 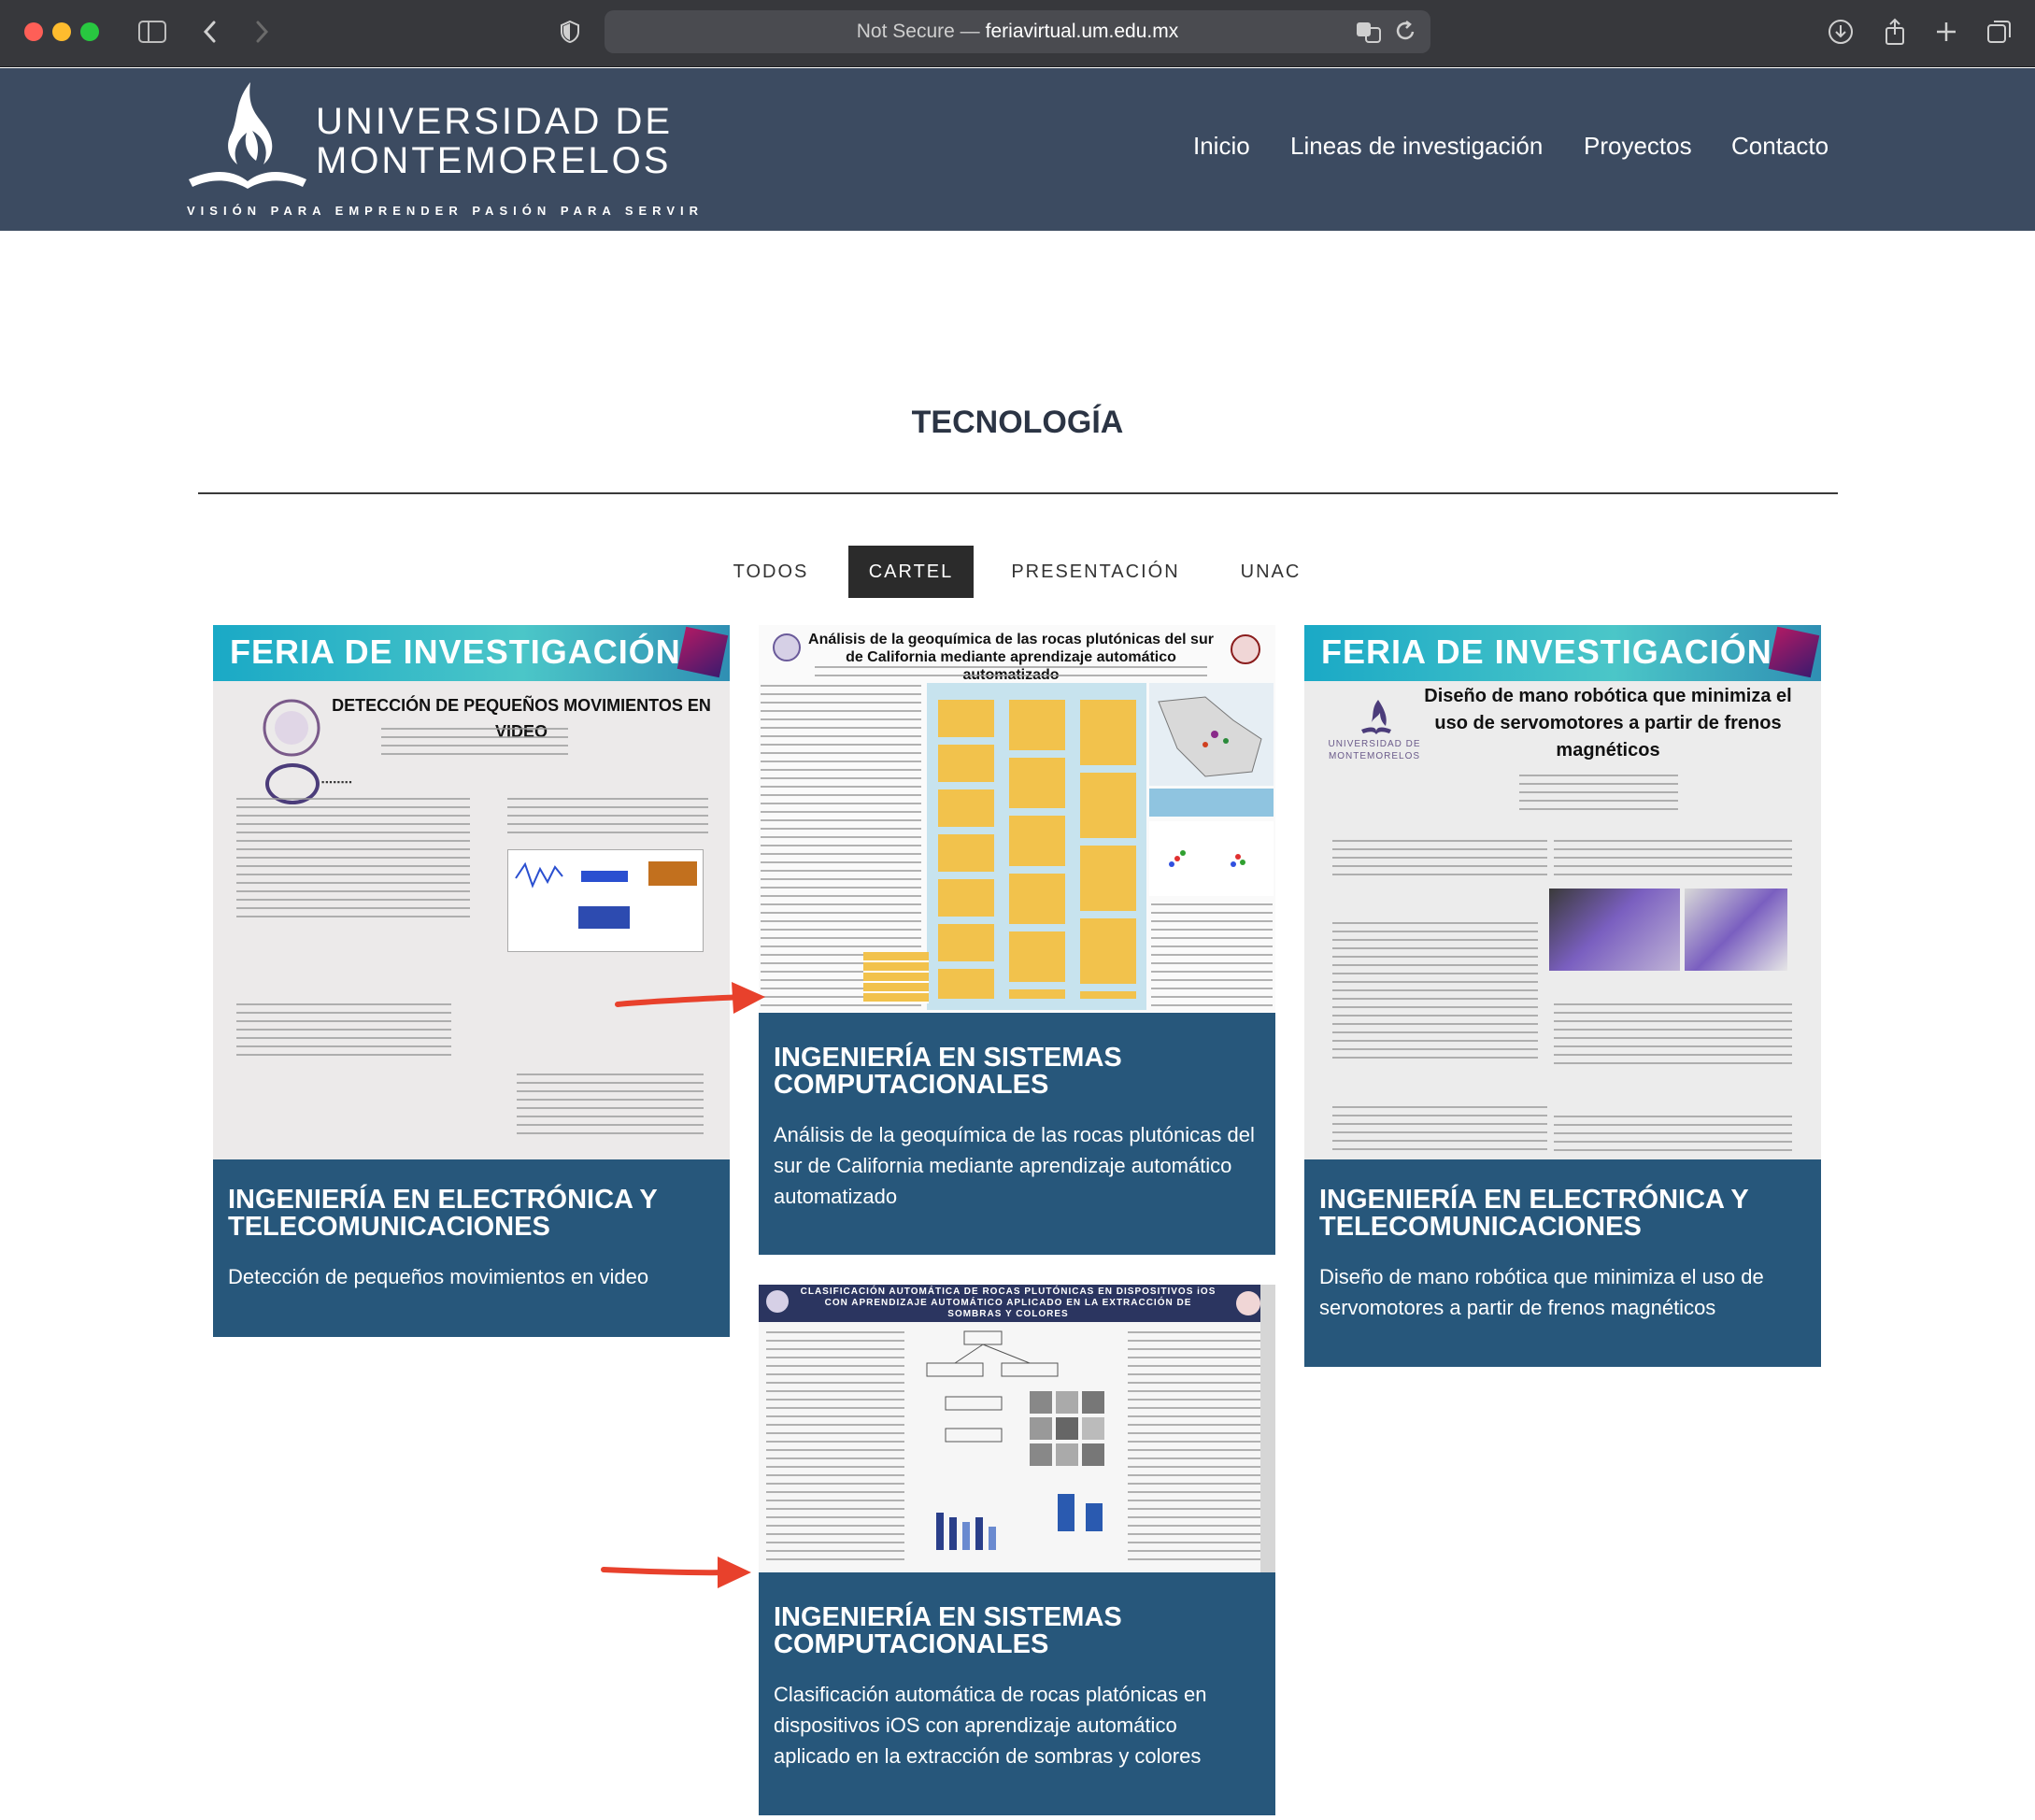 I want to click on address-bar: Not Secure — feriavirtual.um.edu.mx, so click(x=1017, y=31).